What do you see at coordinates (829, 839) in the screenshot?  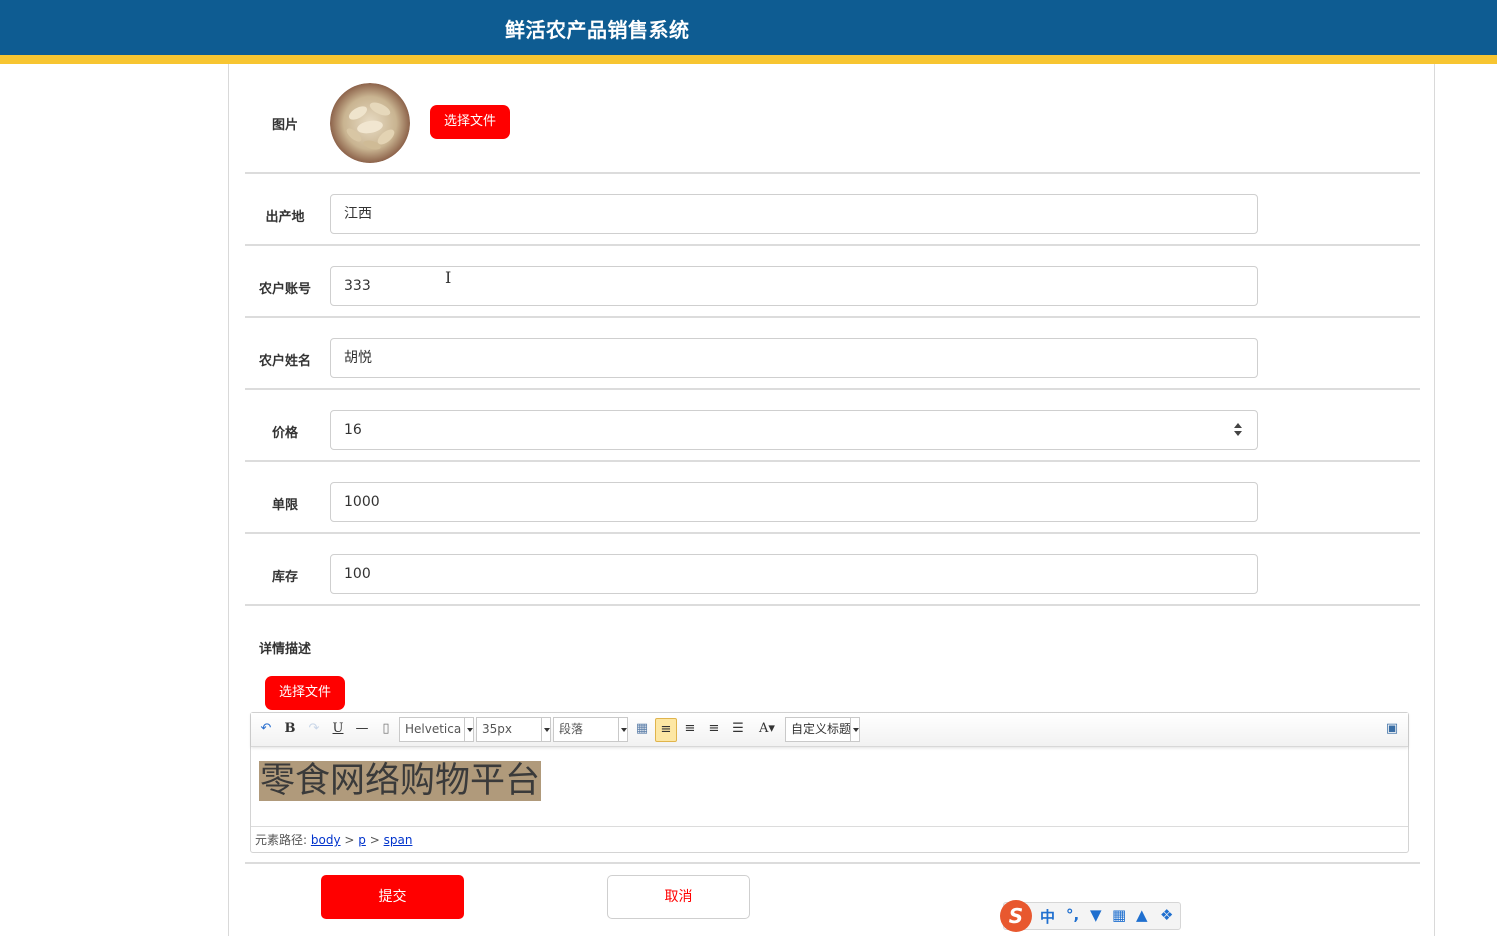 I see `element-path-bar: 元素路径: body > p > span` at bounding box center [829, 839].